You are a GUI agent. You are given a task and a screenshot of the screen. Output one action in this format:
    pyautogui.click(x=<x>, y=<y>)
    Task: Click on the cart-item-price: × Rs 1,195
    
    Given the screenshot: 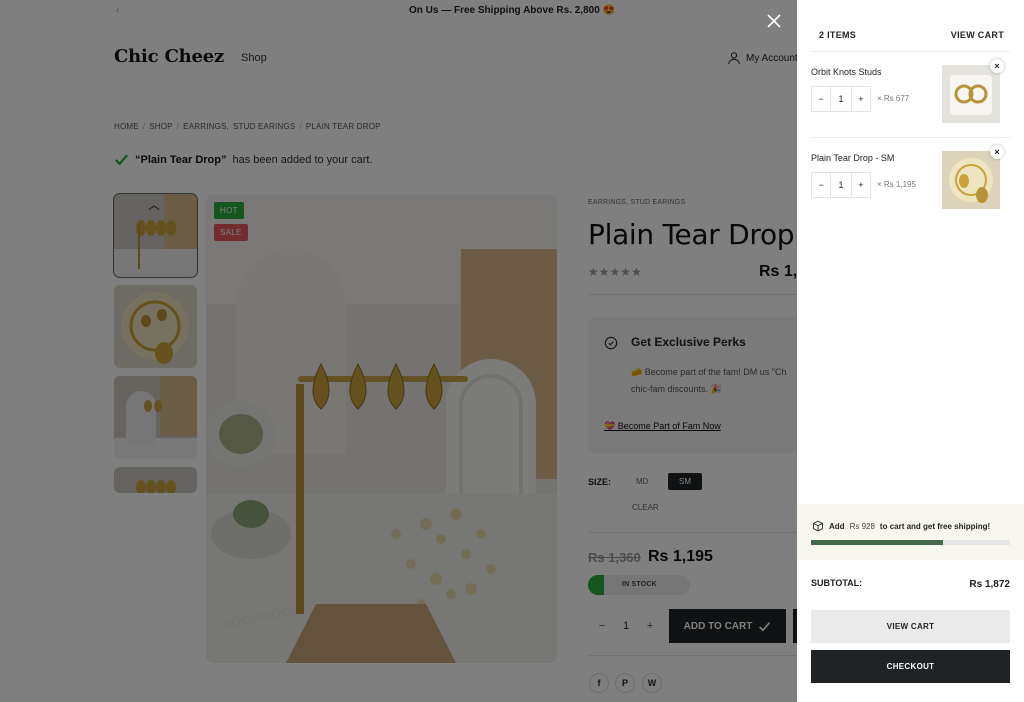 What is the action you would take?
    pyautogui.click(x=896, y=184)
    